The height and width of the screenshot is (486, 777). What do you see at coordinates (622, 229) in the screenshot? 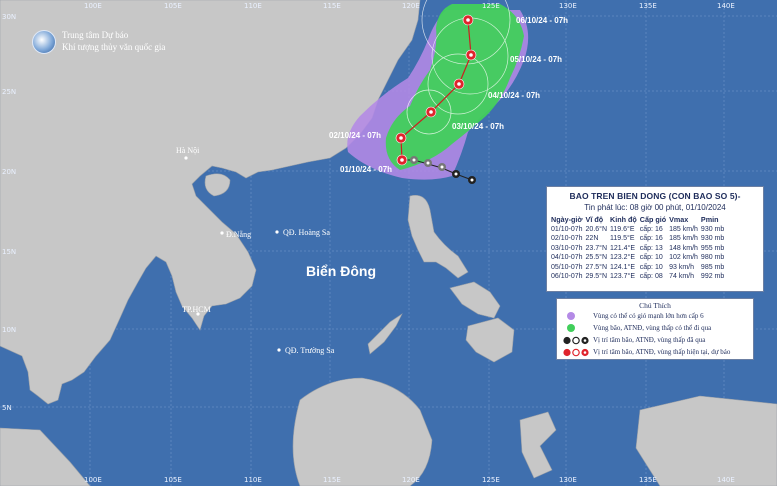
I see `cell-lon: 119.6°E` at bounding box center [622, 229].